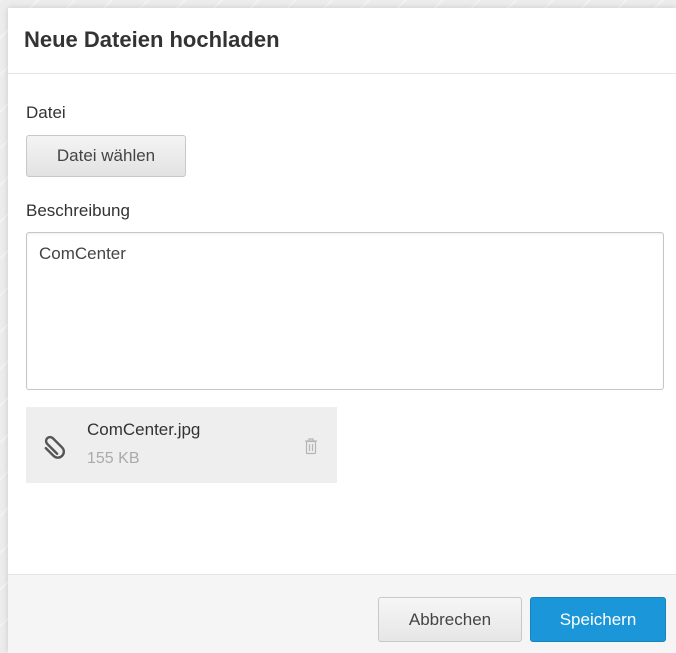  What do you see at coordinates (598, 619) in the screenshot?
I see `save-button: Speichern` at bounding box center [598, 619].